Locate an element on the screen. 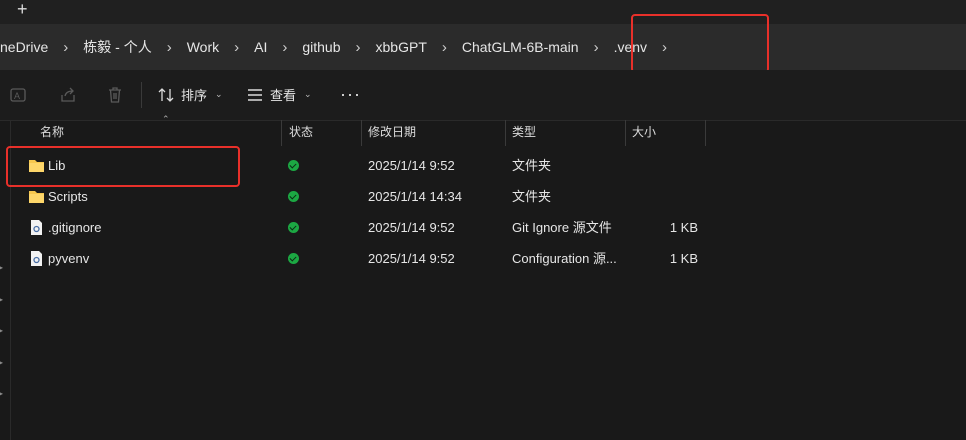  column-header-modified: 修改日期 is located at coordinates (392, 133).